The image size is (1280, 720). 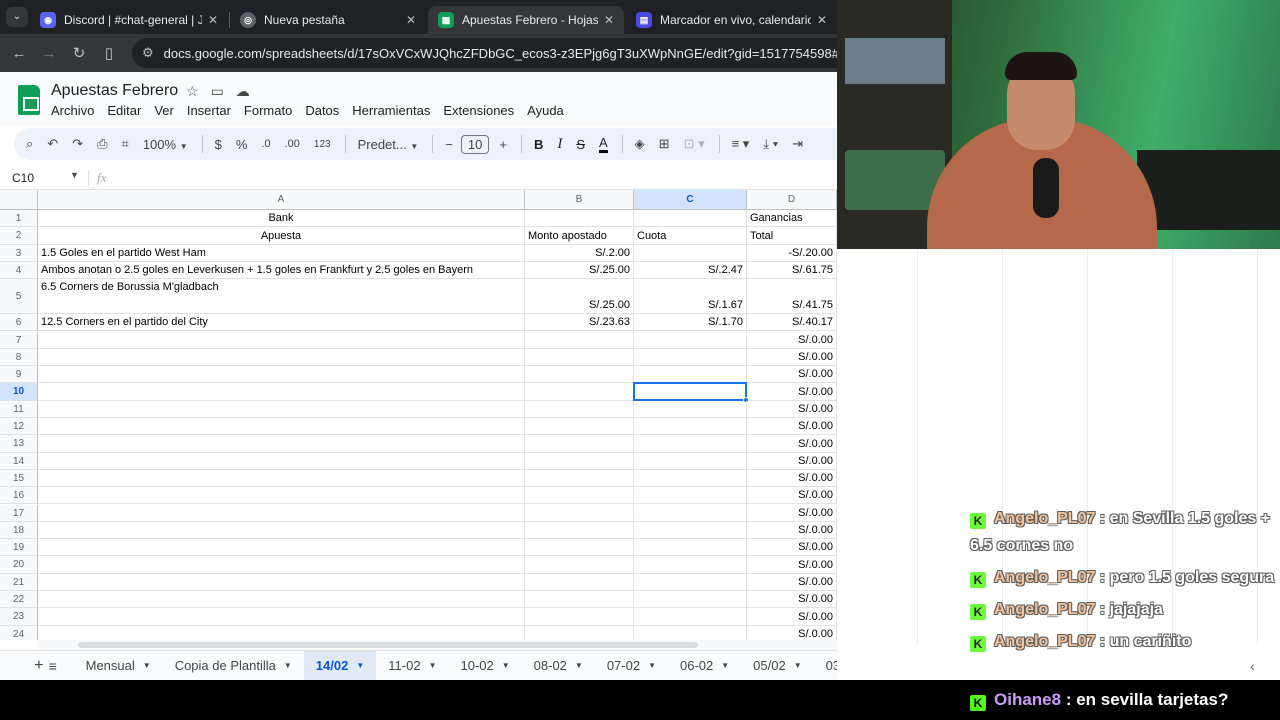 What do you see at coordinates (503, 144) in the screenshot?
I see `increase-font-size-icon: +` at bounding box center [503, 144].